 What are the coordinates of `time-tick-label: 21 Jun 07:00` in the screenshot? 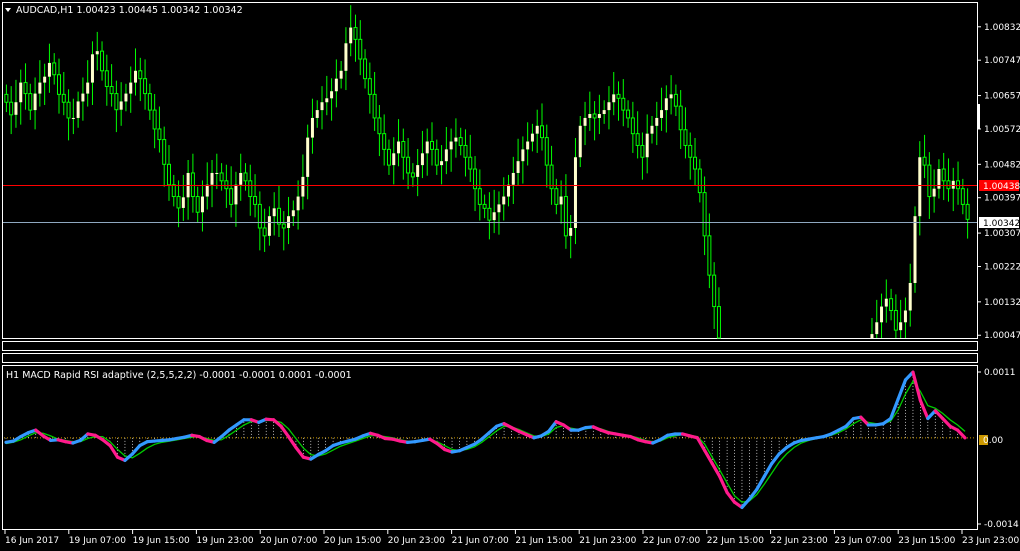 It's located at (480, 541).